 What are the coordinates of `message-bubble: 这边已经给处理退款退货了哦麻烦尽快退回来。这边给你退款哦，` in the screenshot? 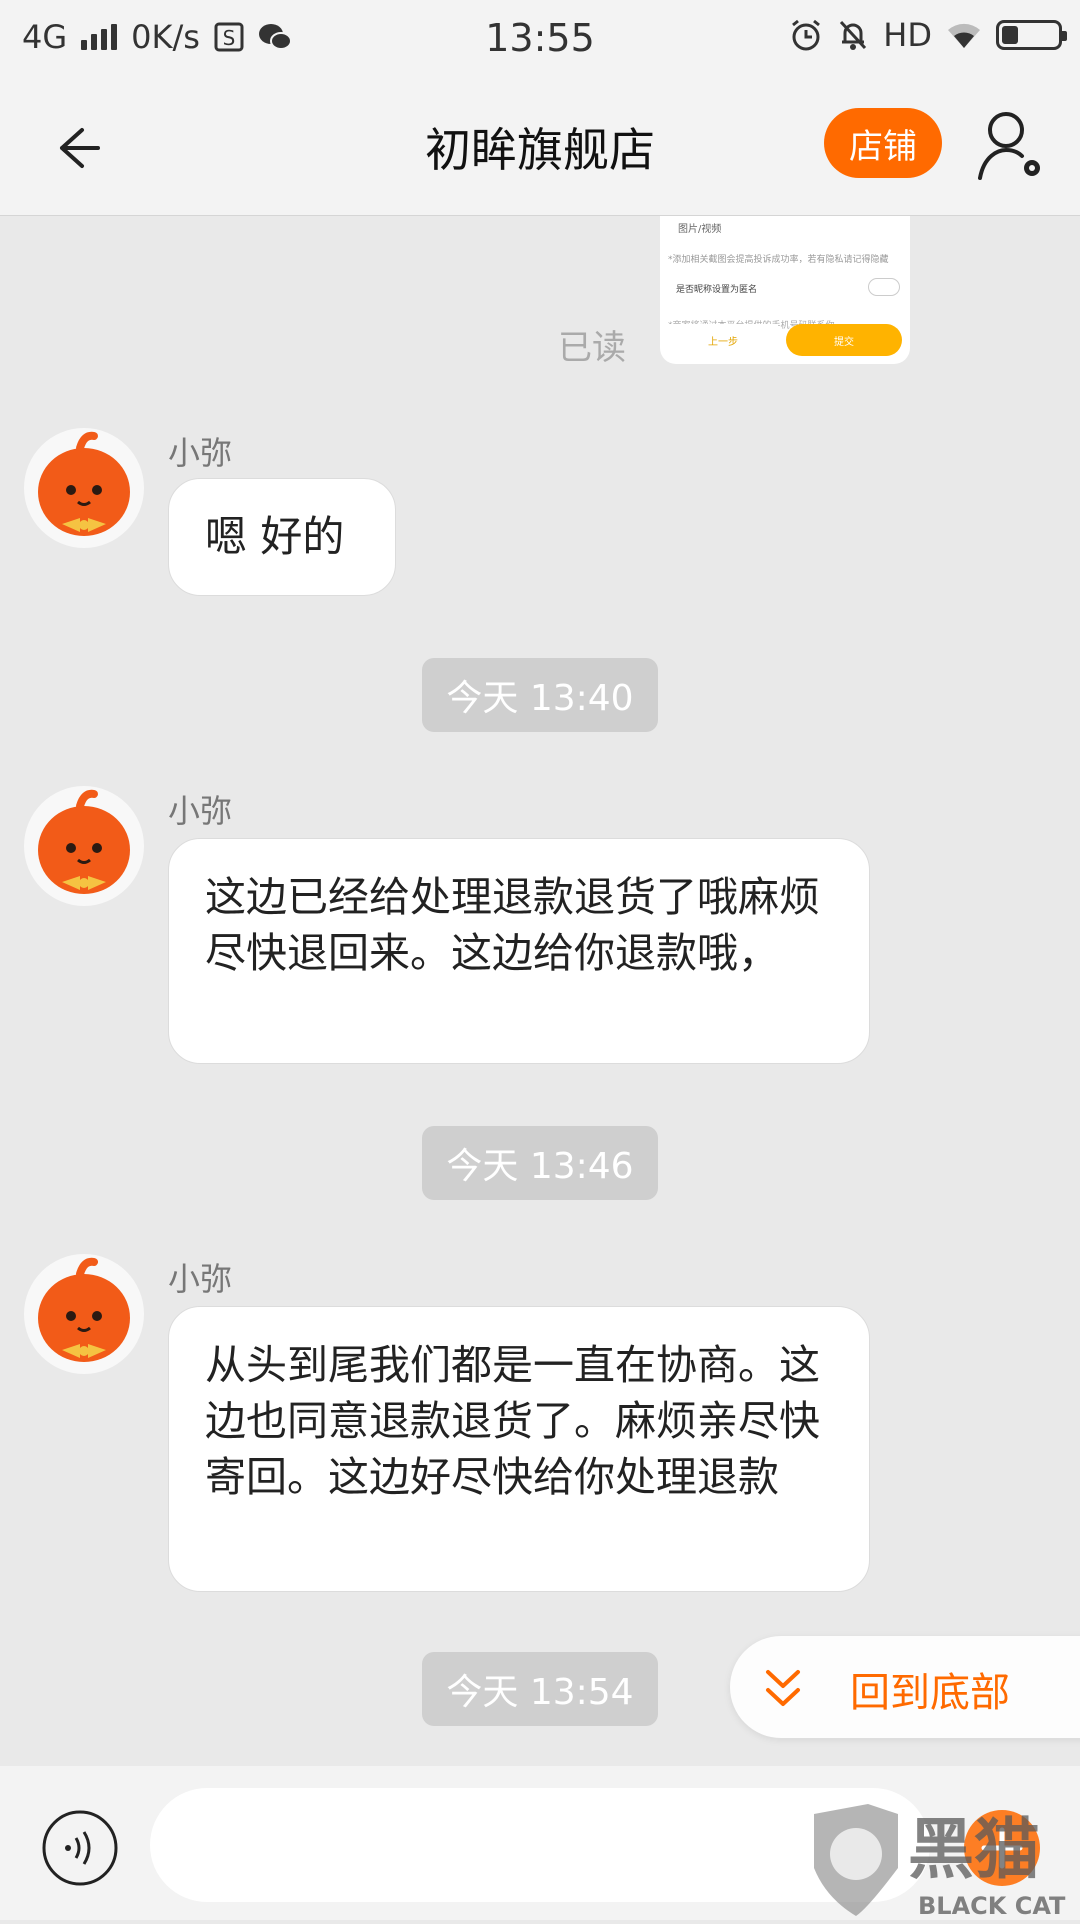 It's located at (519, 951).